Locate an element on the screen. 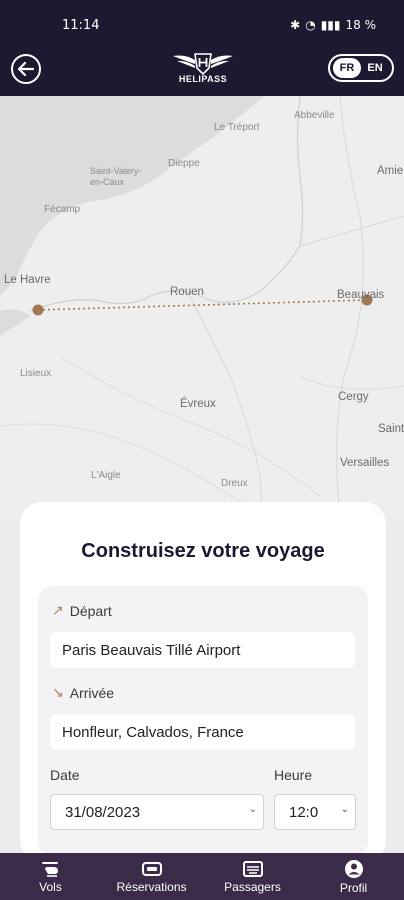 The image size is (404, 900). map-city-label: Rouen is located at coordinates (187, 292).